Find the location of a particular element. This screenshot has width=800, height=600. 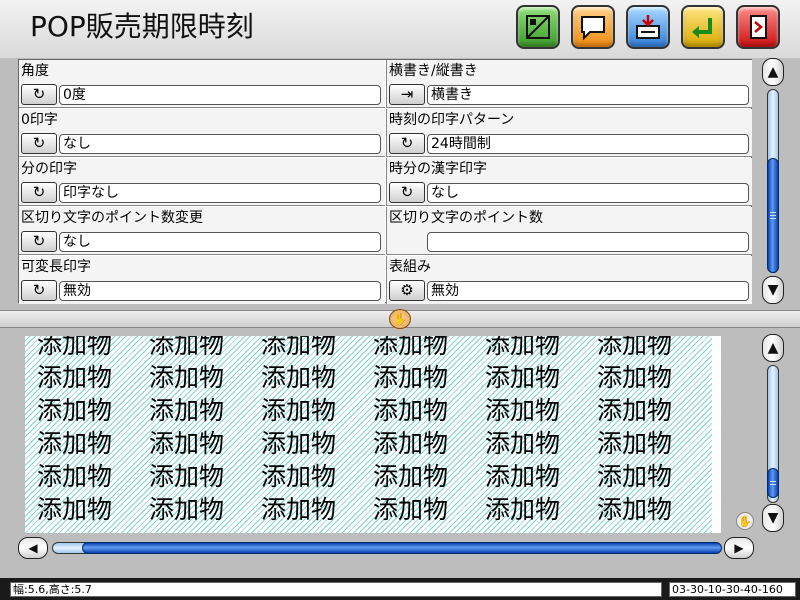

exit-button is located at coordinates (758, 27).